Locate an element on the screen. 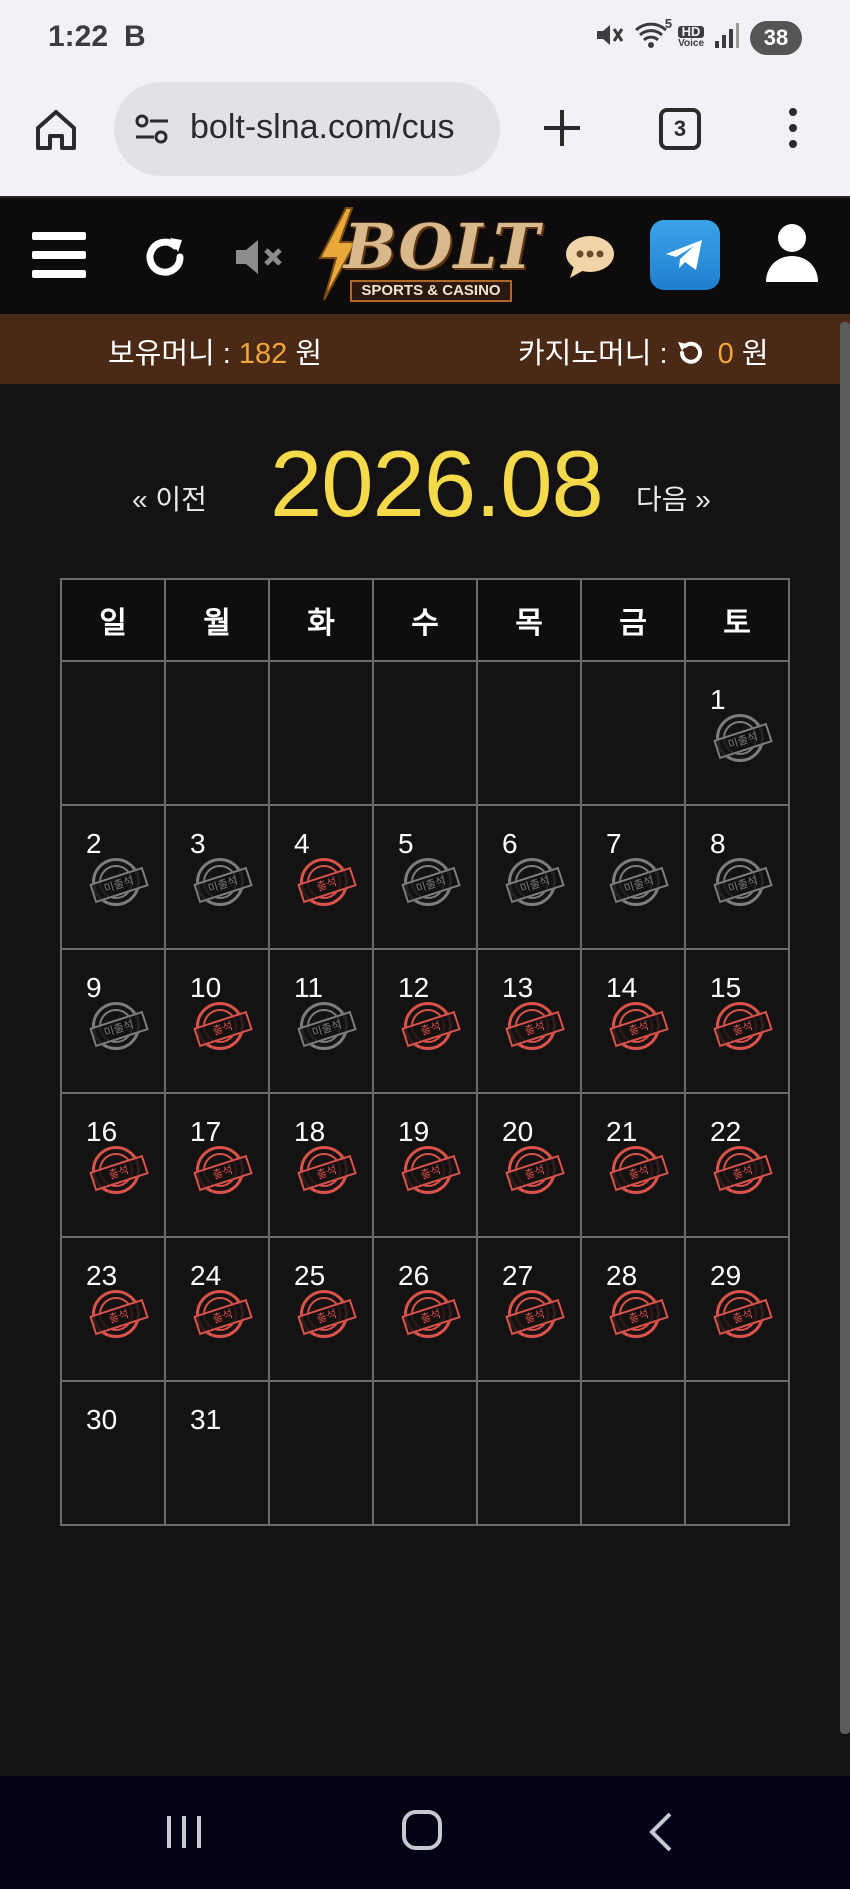  calendar-day-cell: 11 미출석 is located at coordinates (321, 1021).